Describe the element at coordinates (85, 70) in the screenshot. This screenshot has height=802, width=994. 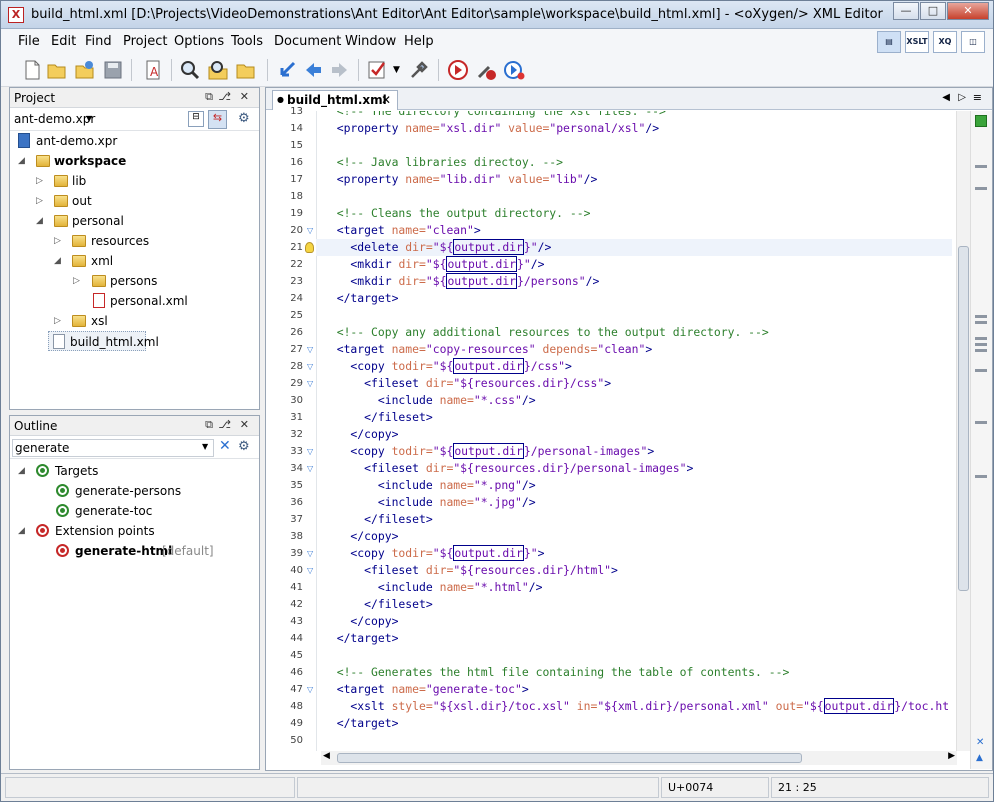
I see `open-url-icon` at that location.